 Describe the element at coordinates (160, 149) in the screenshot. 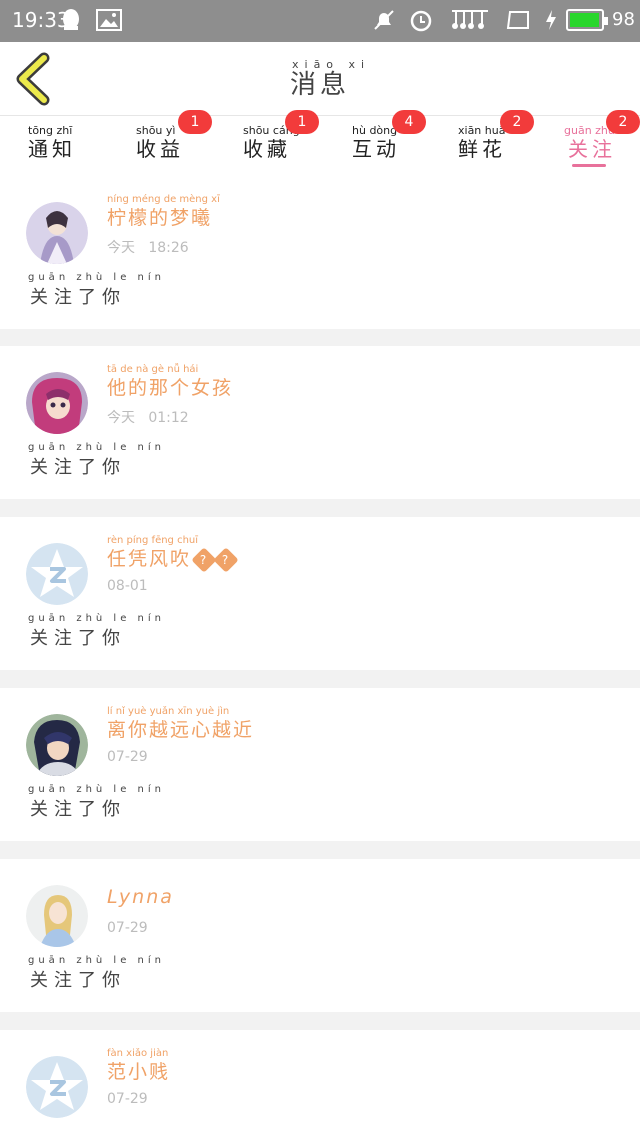

I see `tab-label: 收益` at that location.